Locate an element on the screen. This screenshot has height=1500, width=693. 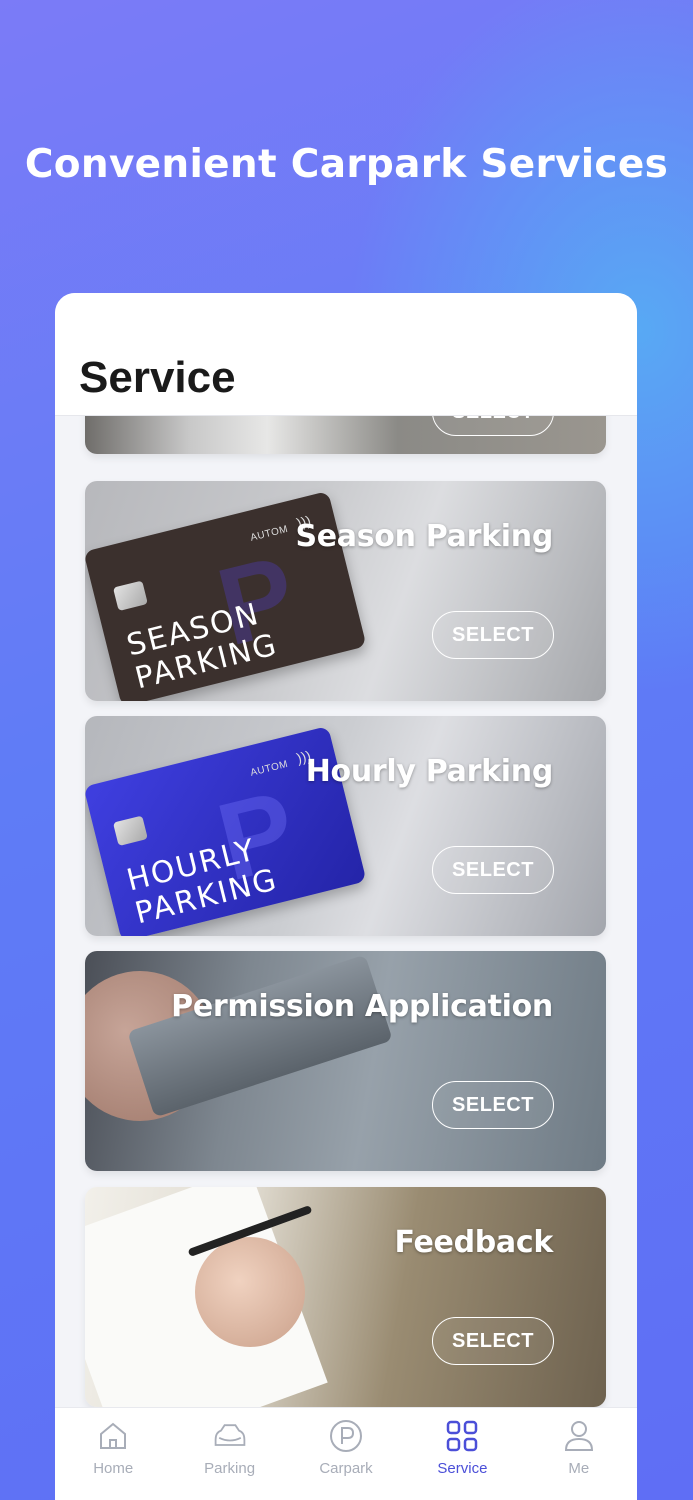
car-icon is located at coordinates (229, 1435).